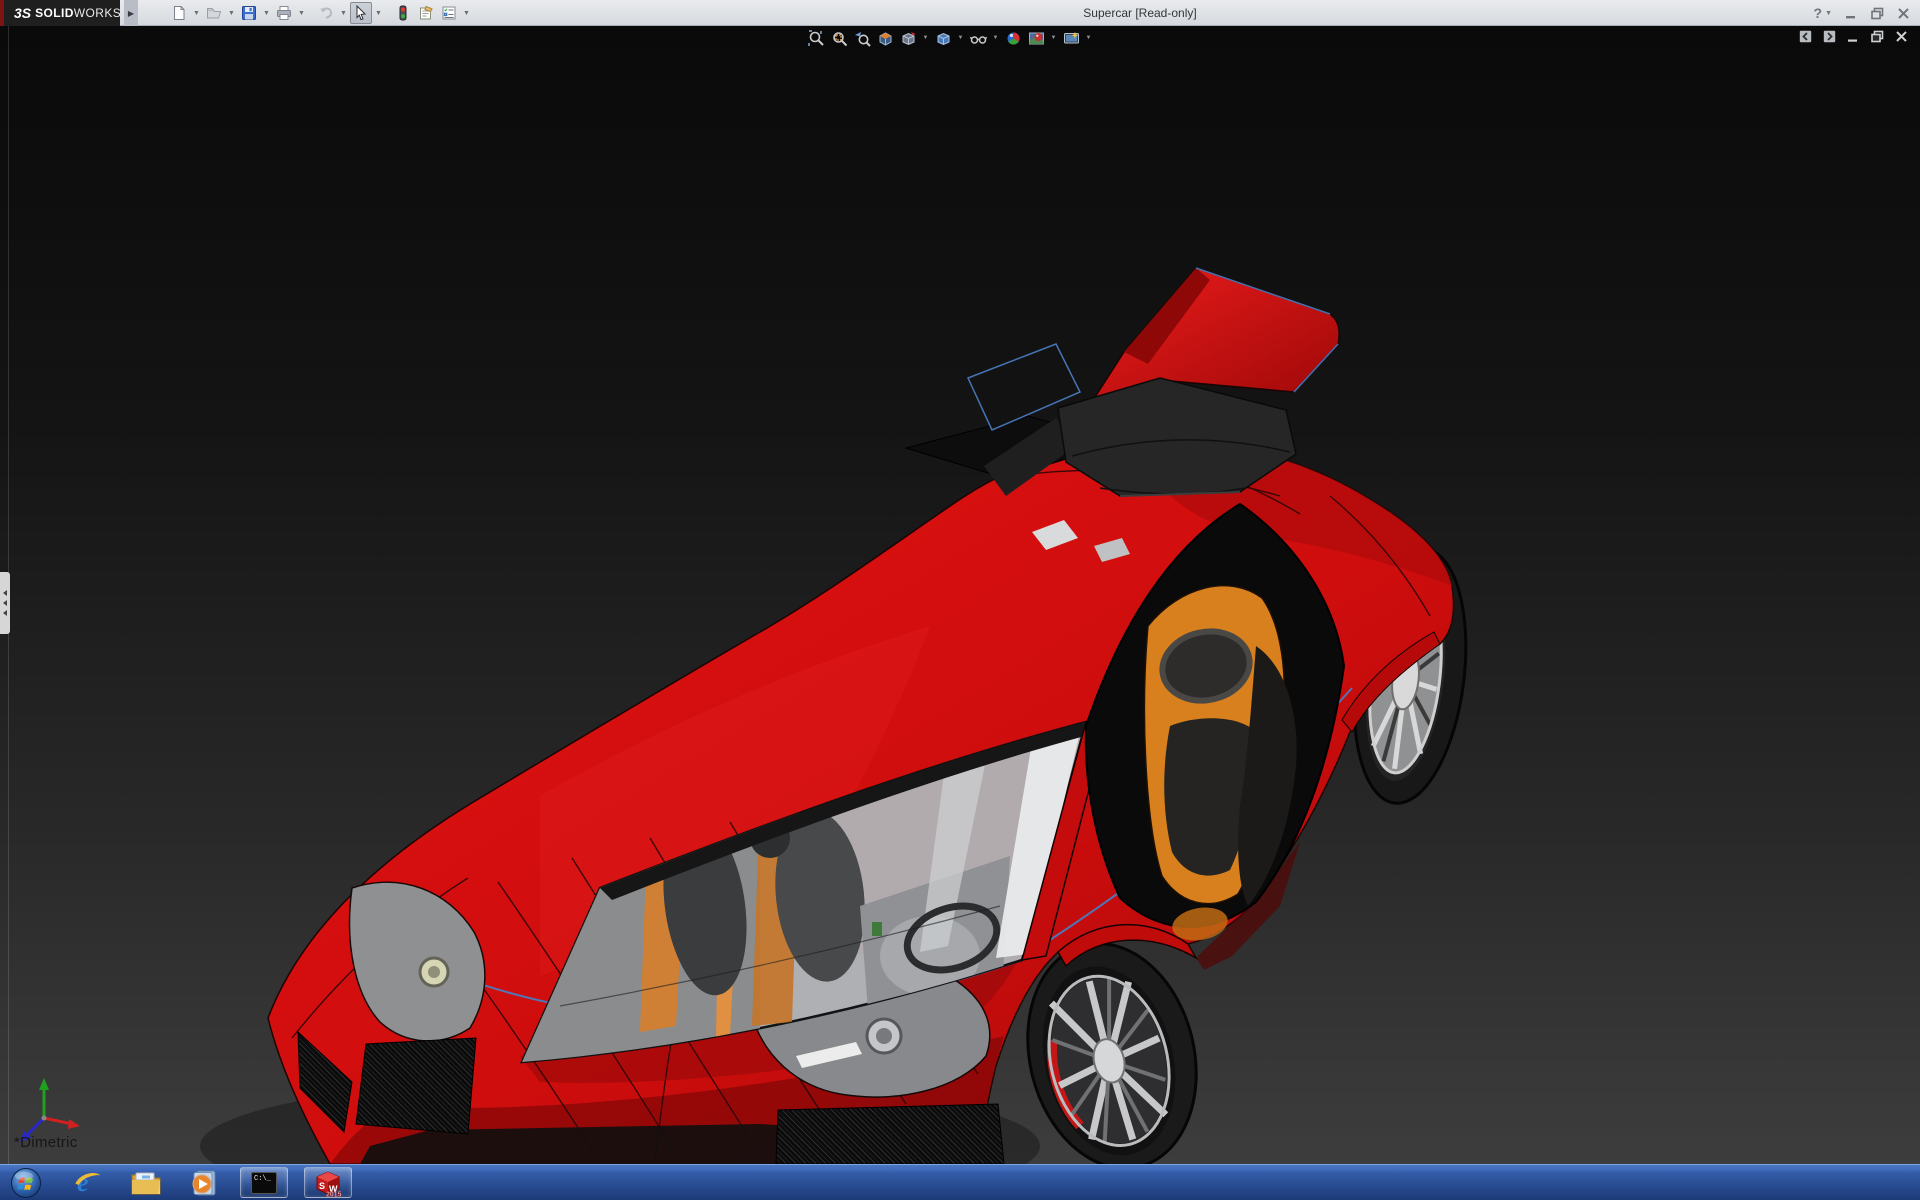 This screenshot has height=1200, width=1920. What do you see at coordinates (449, 13) in the screenshot?
I see `options-button` at bounding box center [449, 13].